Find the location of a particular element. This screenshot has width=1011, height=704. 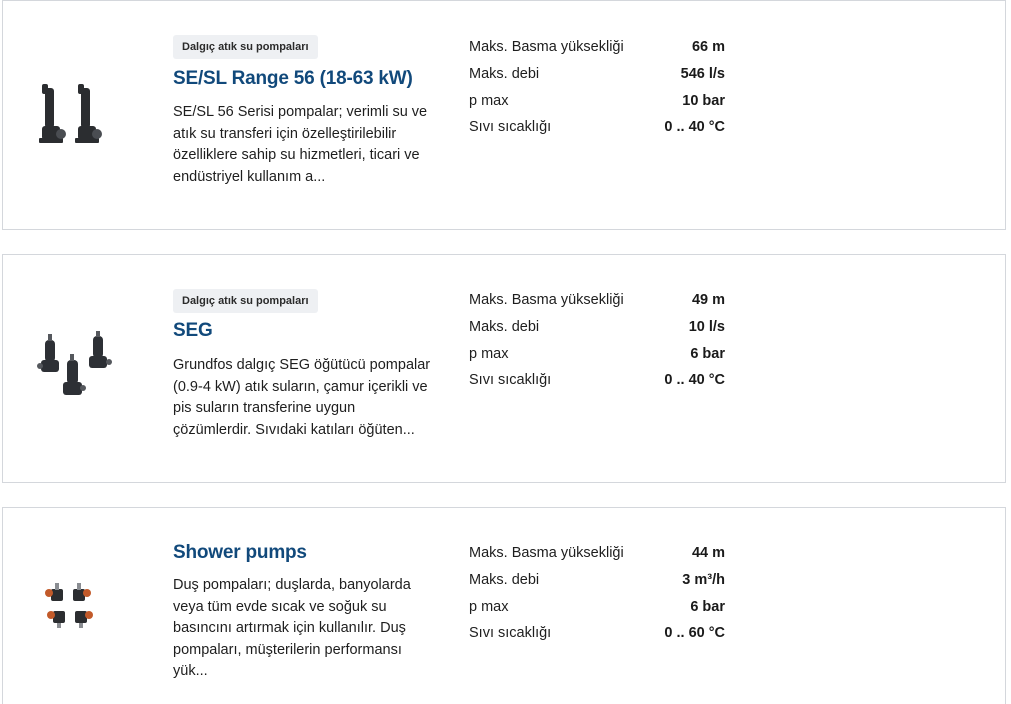

spec-row-head: Maks. Basma yüksekliği 66 m is located at coordinates (597, 47).